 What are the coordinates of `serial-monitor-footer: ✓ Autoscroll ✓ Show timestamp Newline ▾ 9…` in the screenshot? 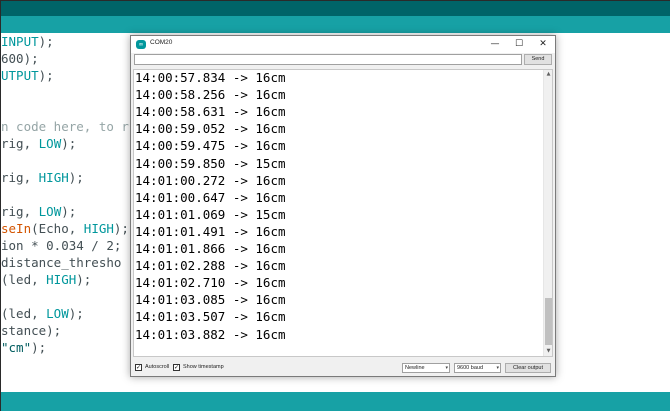 It's located at (343, 368).